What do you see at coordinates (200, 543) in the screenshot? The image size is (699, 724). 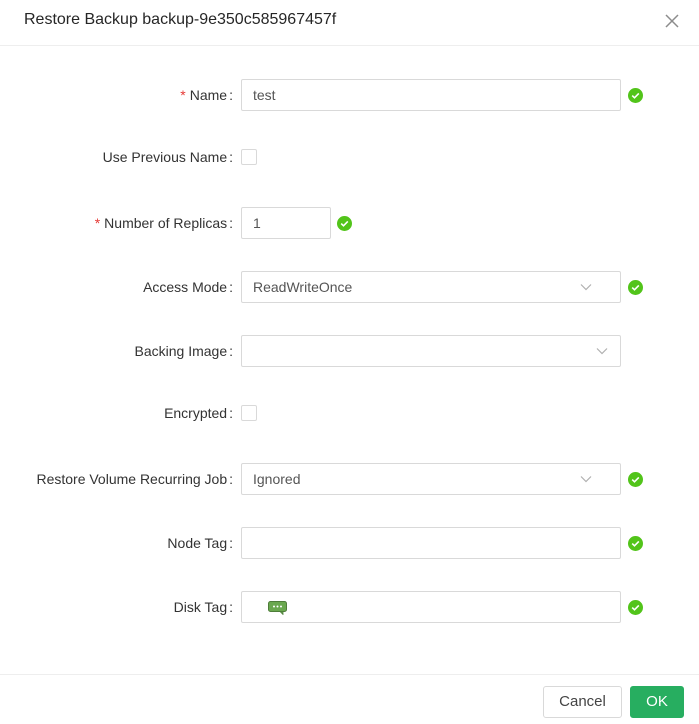 I see `node-tag-label: Node Tag:` at bounding box center [200, 543].